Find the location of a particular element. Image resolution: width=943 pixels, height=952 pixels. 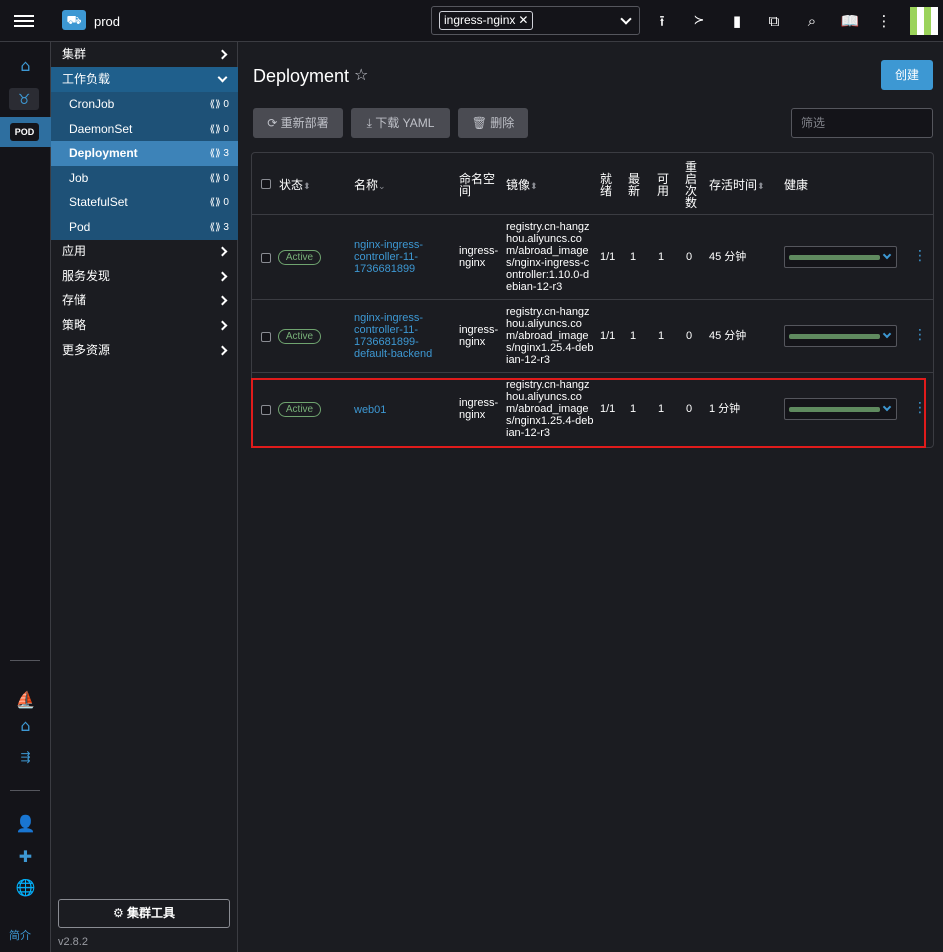

nav-item-cronjob: CronJob ⟪⟫ 0 is located at coordinates (144, 104).